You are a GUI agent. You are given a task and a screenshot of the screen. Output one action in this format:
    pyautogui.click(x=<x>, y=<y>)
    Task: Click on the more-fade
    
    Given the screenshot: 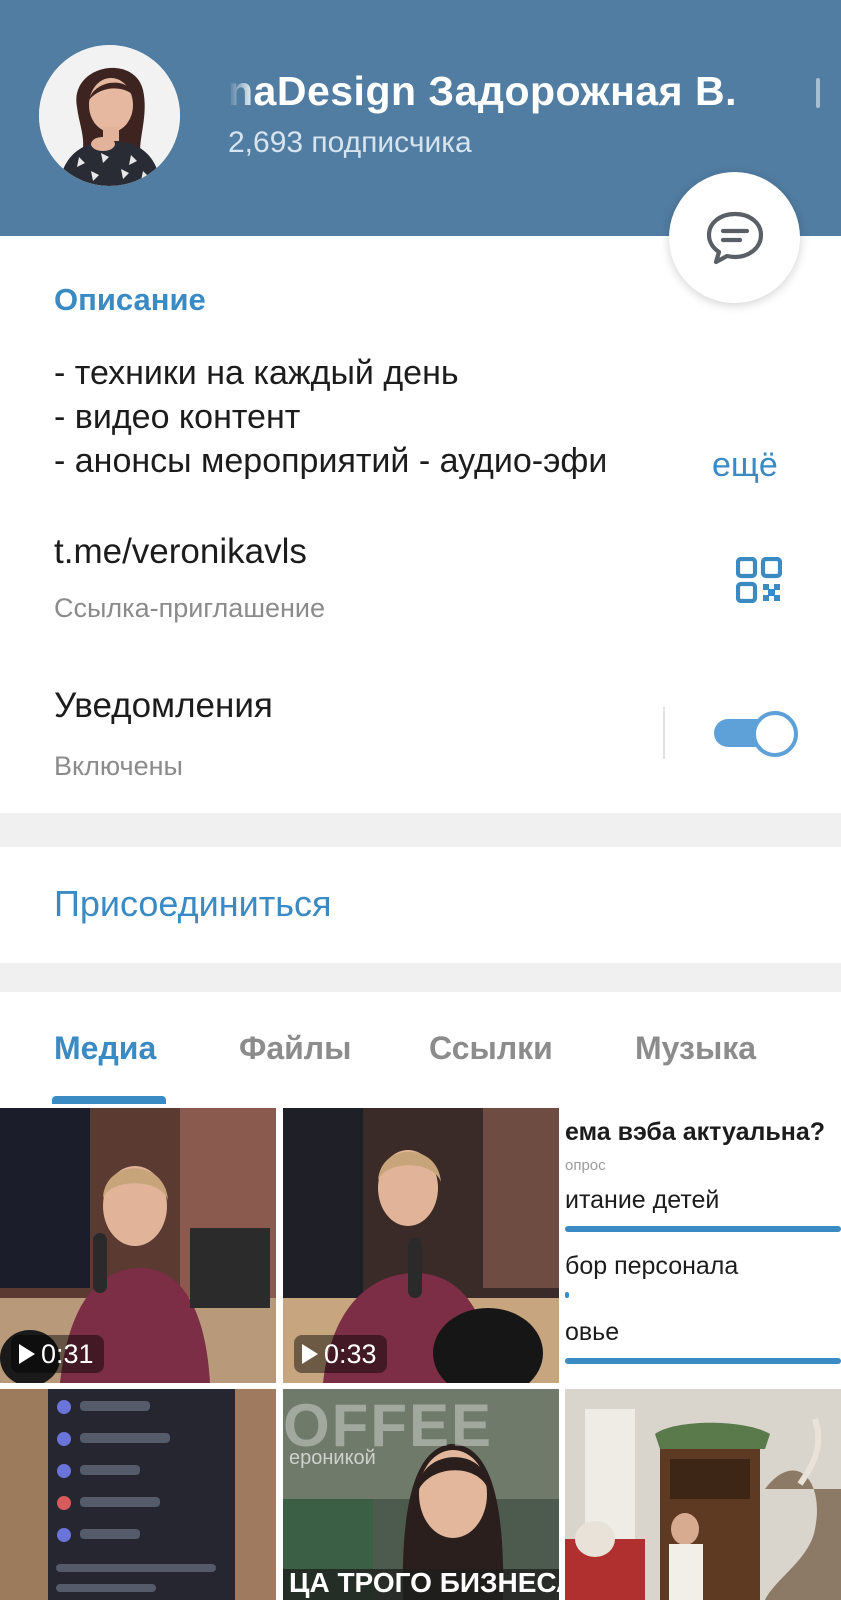 What is the action you would take?
    pyautogui.click(x=655, y=466)
    